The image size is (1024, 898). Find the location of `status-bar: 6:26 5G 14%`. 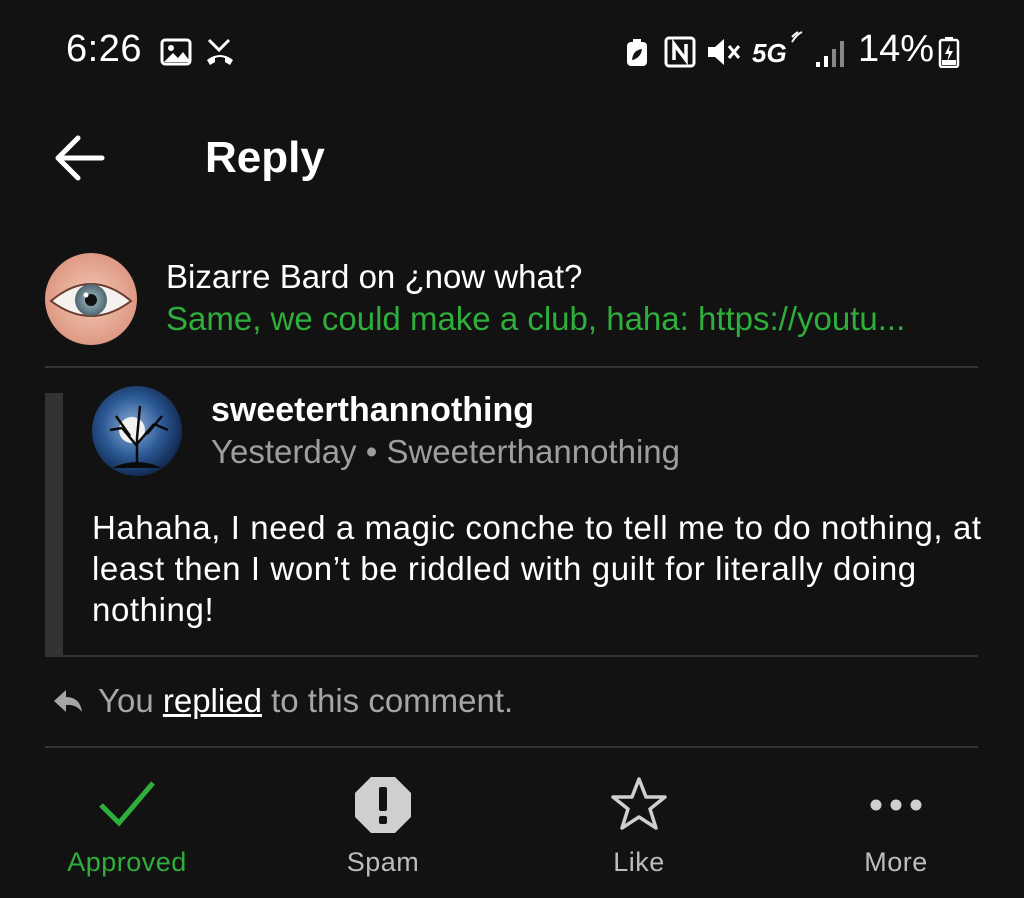

status-bar: 6:26 5G 14% is located at coordinates (512, 50).